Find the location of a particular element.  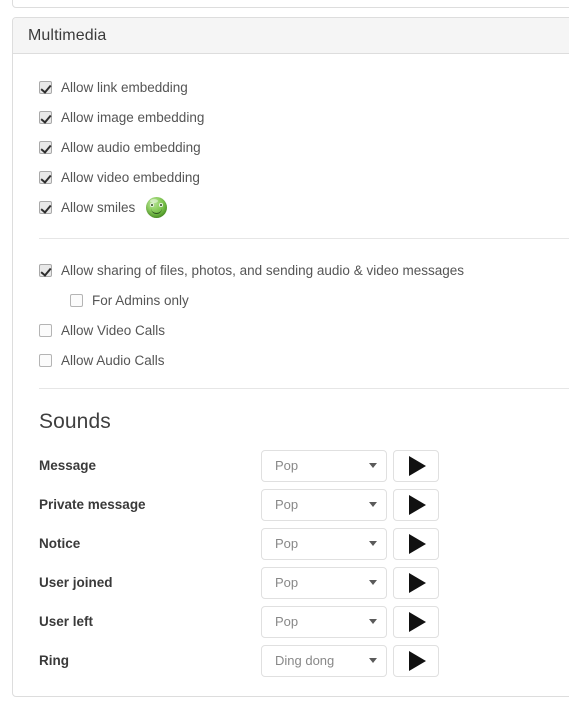

sound-setting-row: Message Pop is located at coordinates (298, 465).